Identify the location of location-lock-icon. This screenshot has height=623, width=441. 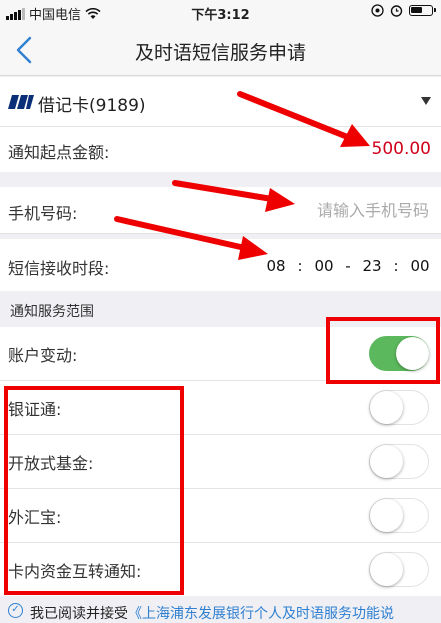
(377, 10).